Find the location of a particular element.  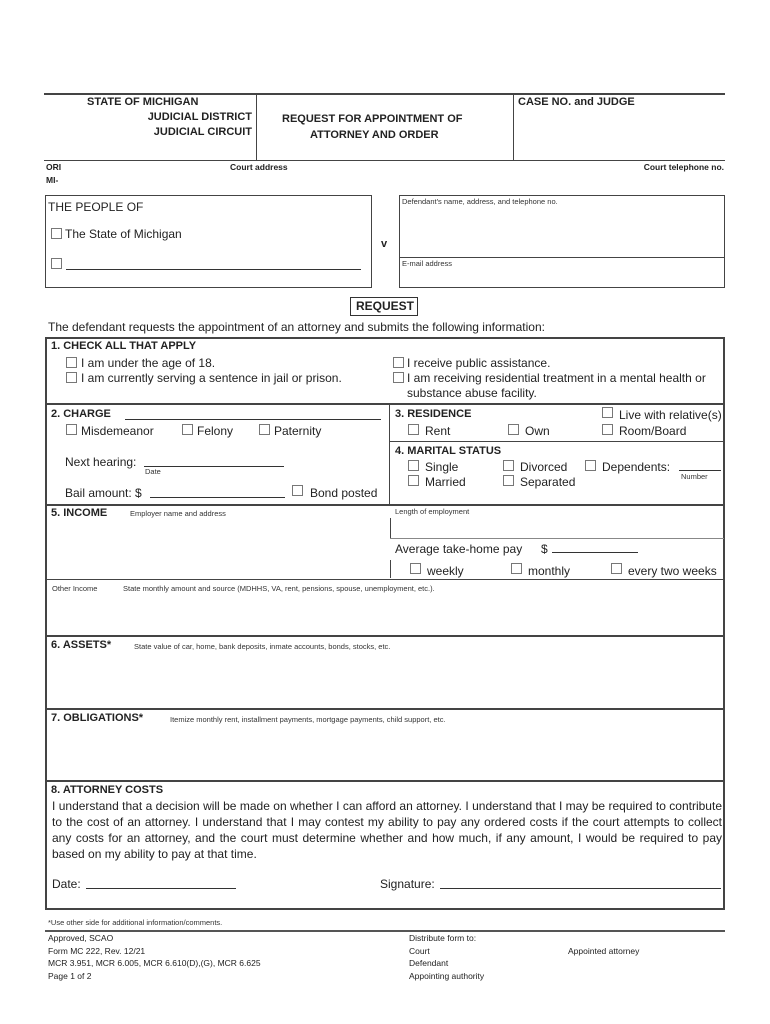

separated-checkbox is located at coordinates (508, 480).